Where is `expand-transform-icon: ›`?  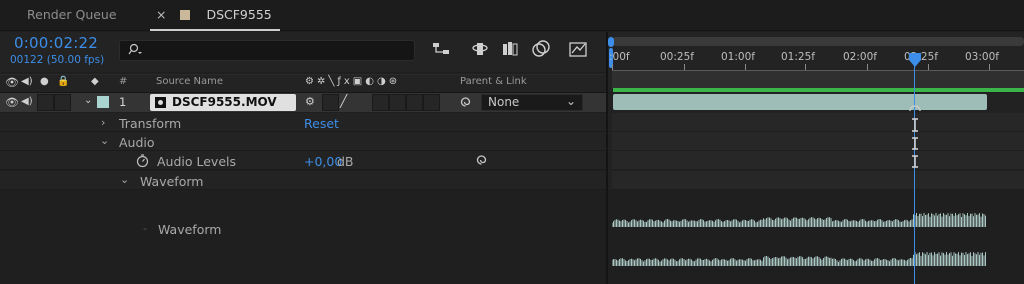 expand-transform-icon: › is located at coordinates (103, 122).